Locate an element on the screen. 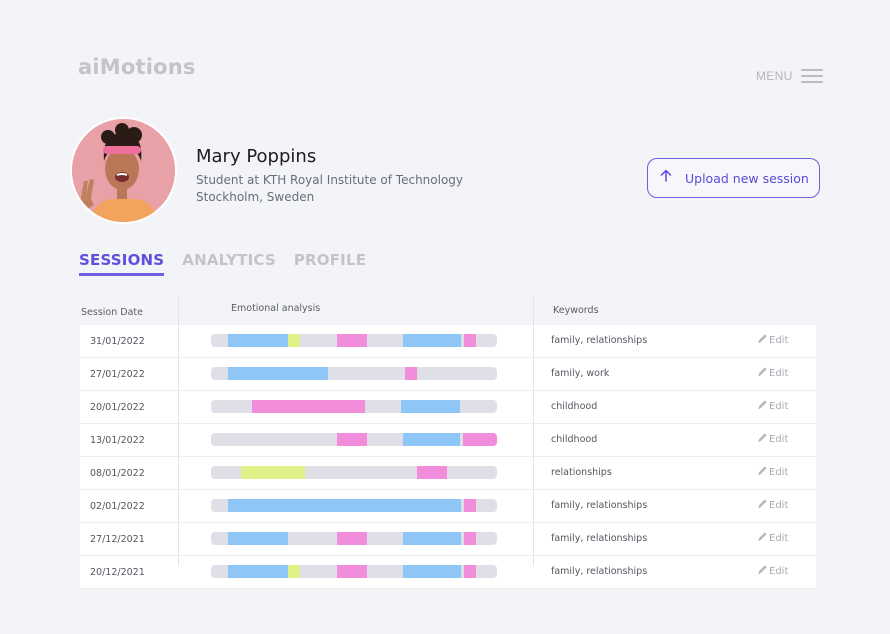  profile-name: Mary Poppins is located at coordinates (256, 156).